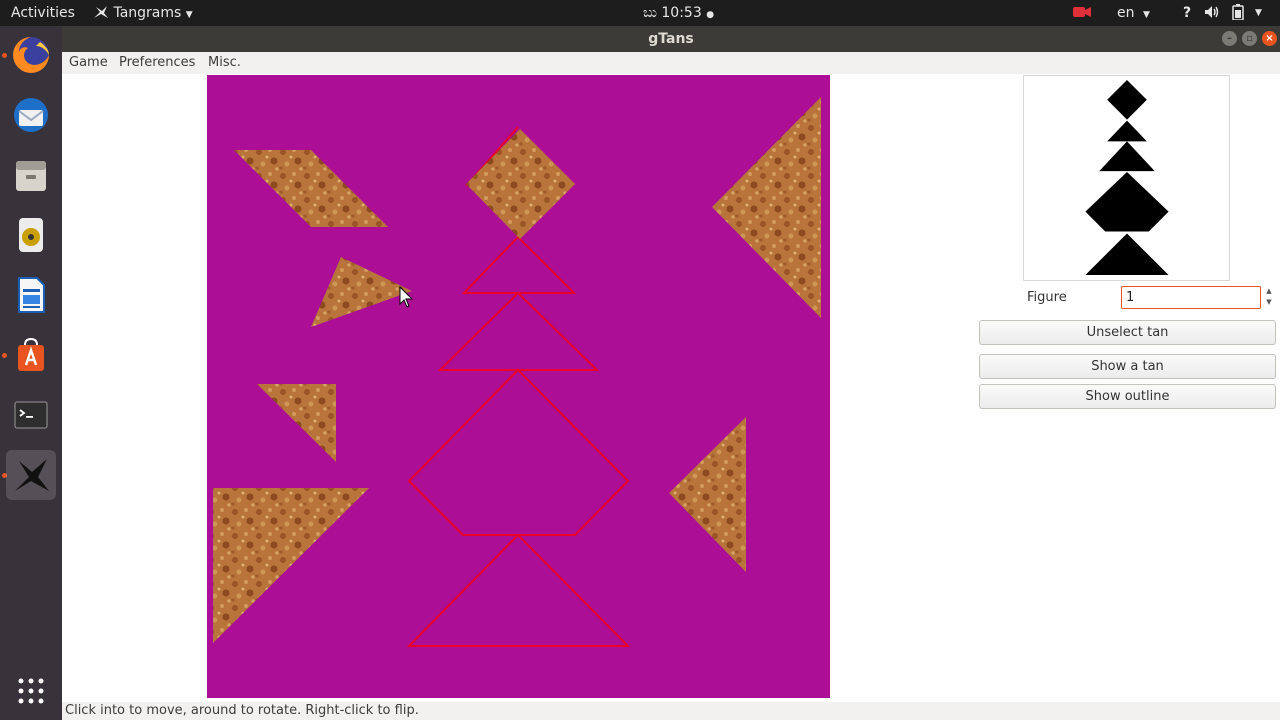 The width and height of the screenshot is (1280, 720). I want to click on activities-button: Activities, so click(43, 13).